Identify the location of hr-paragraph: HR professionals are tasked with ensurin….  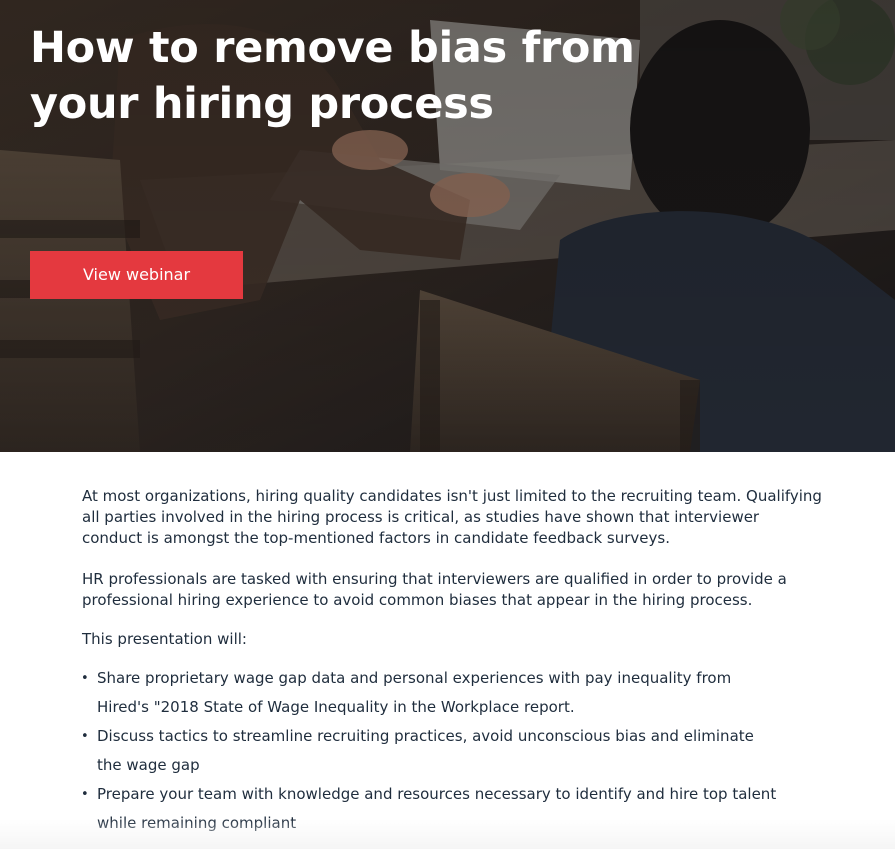
(434, 589).